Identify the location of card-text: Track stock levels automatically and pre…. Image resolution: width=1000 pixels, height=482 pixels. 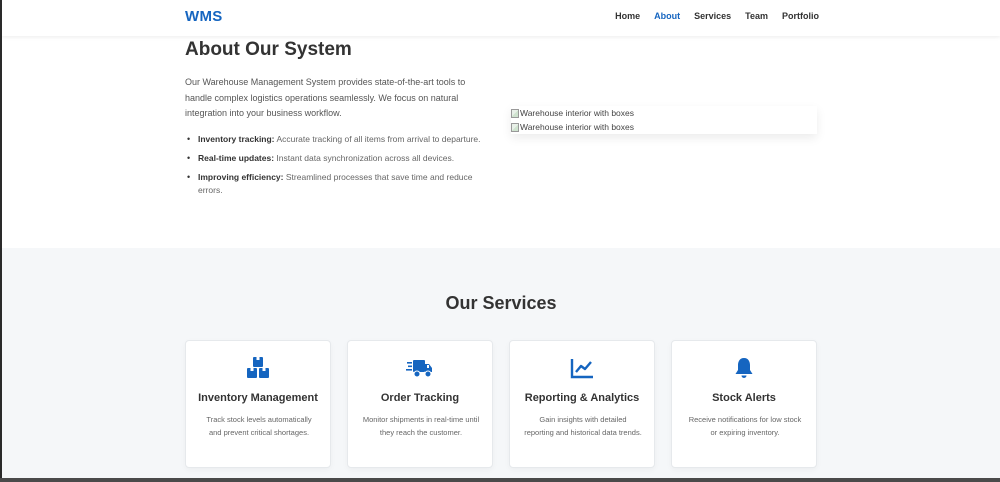
(259, 426).